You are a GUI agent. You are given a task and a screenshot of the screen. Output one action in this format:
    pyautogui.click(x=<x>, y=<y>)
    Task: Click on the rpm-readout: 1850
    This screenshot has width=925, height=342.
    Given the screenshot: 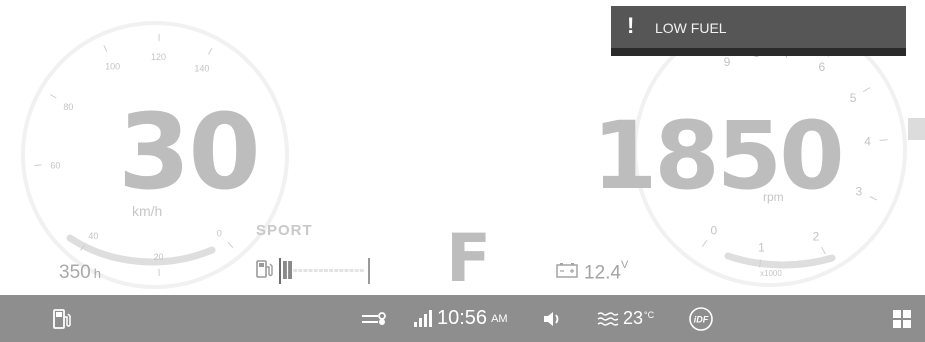 What is the action you would take?
    pyautogui.click(x=718, y=156)
    